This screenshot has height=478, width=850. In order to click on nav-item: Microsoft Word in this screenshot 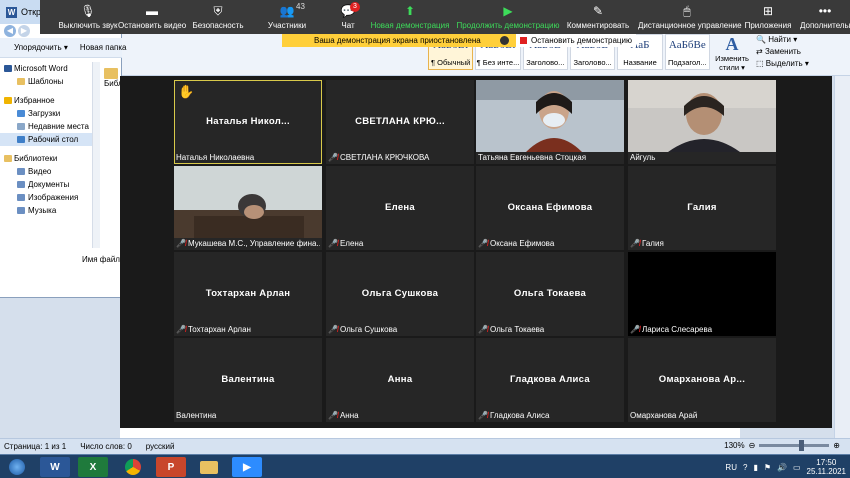, I will do `click(50, 68)`.